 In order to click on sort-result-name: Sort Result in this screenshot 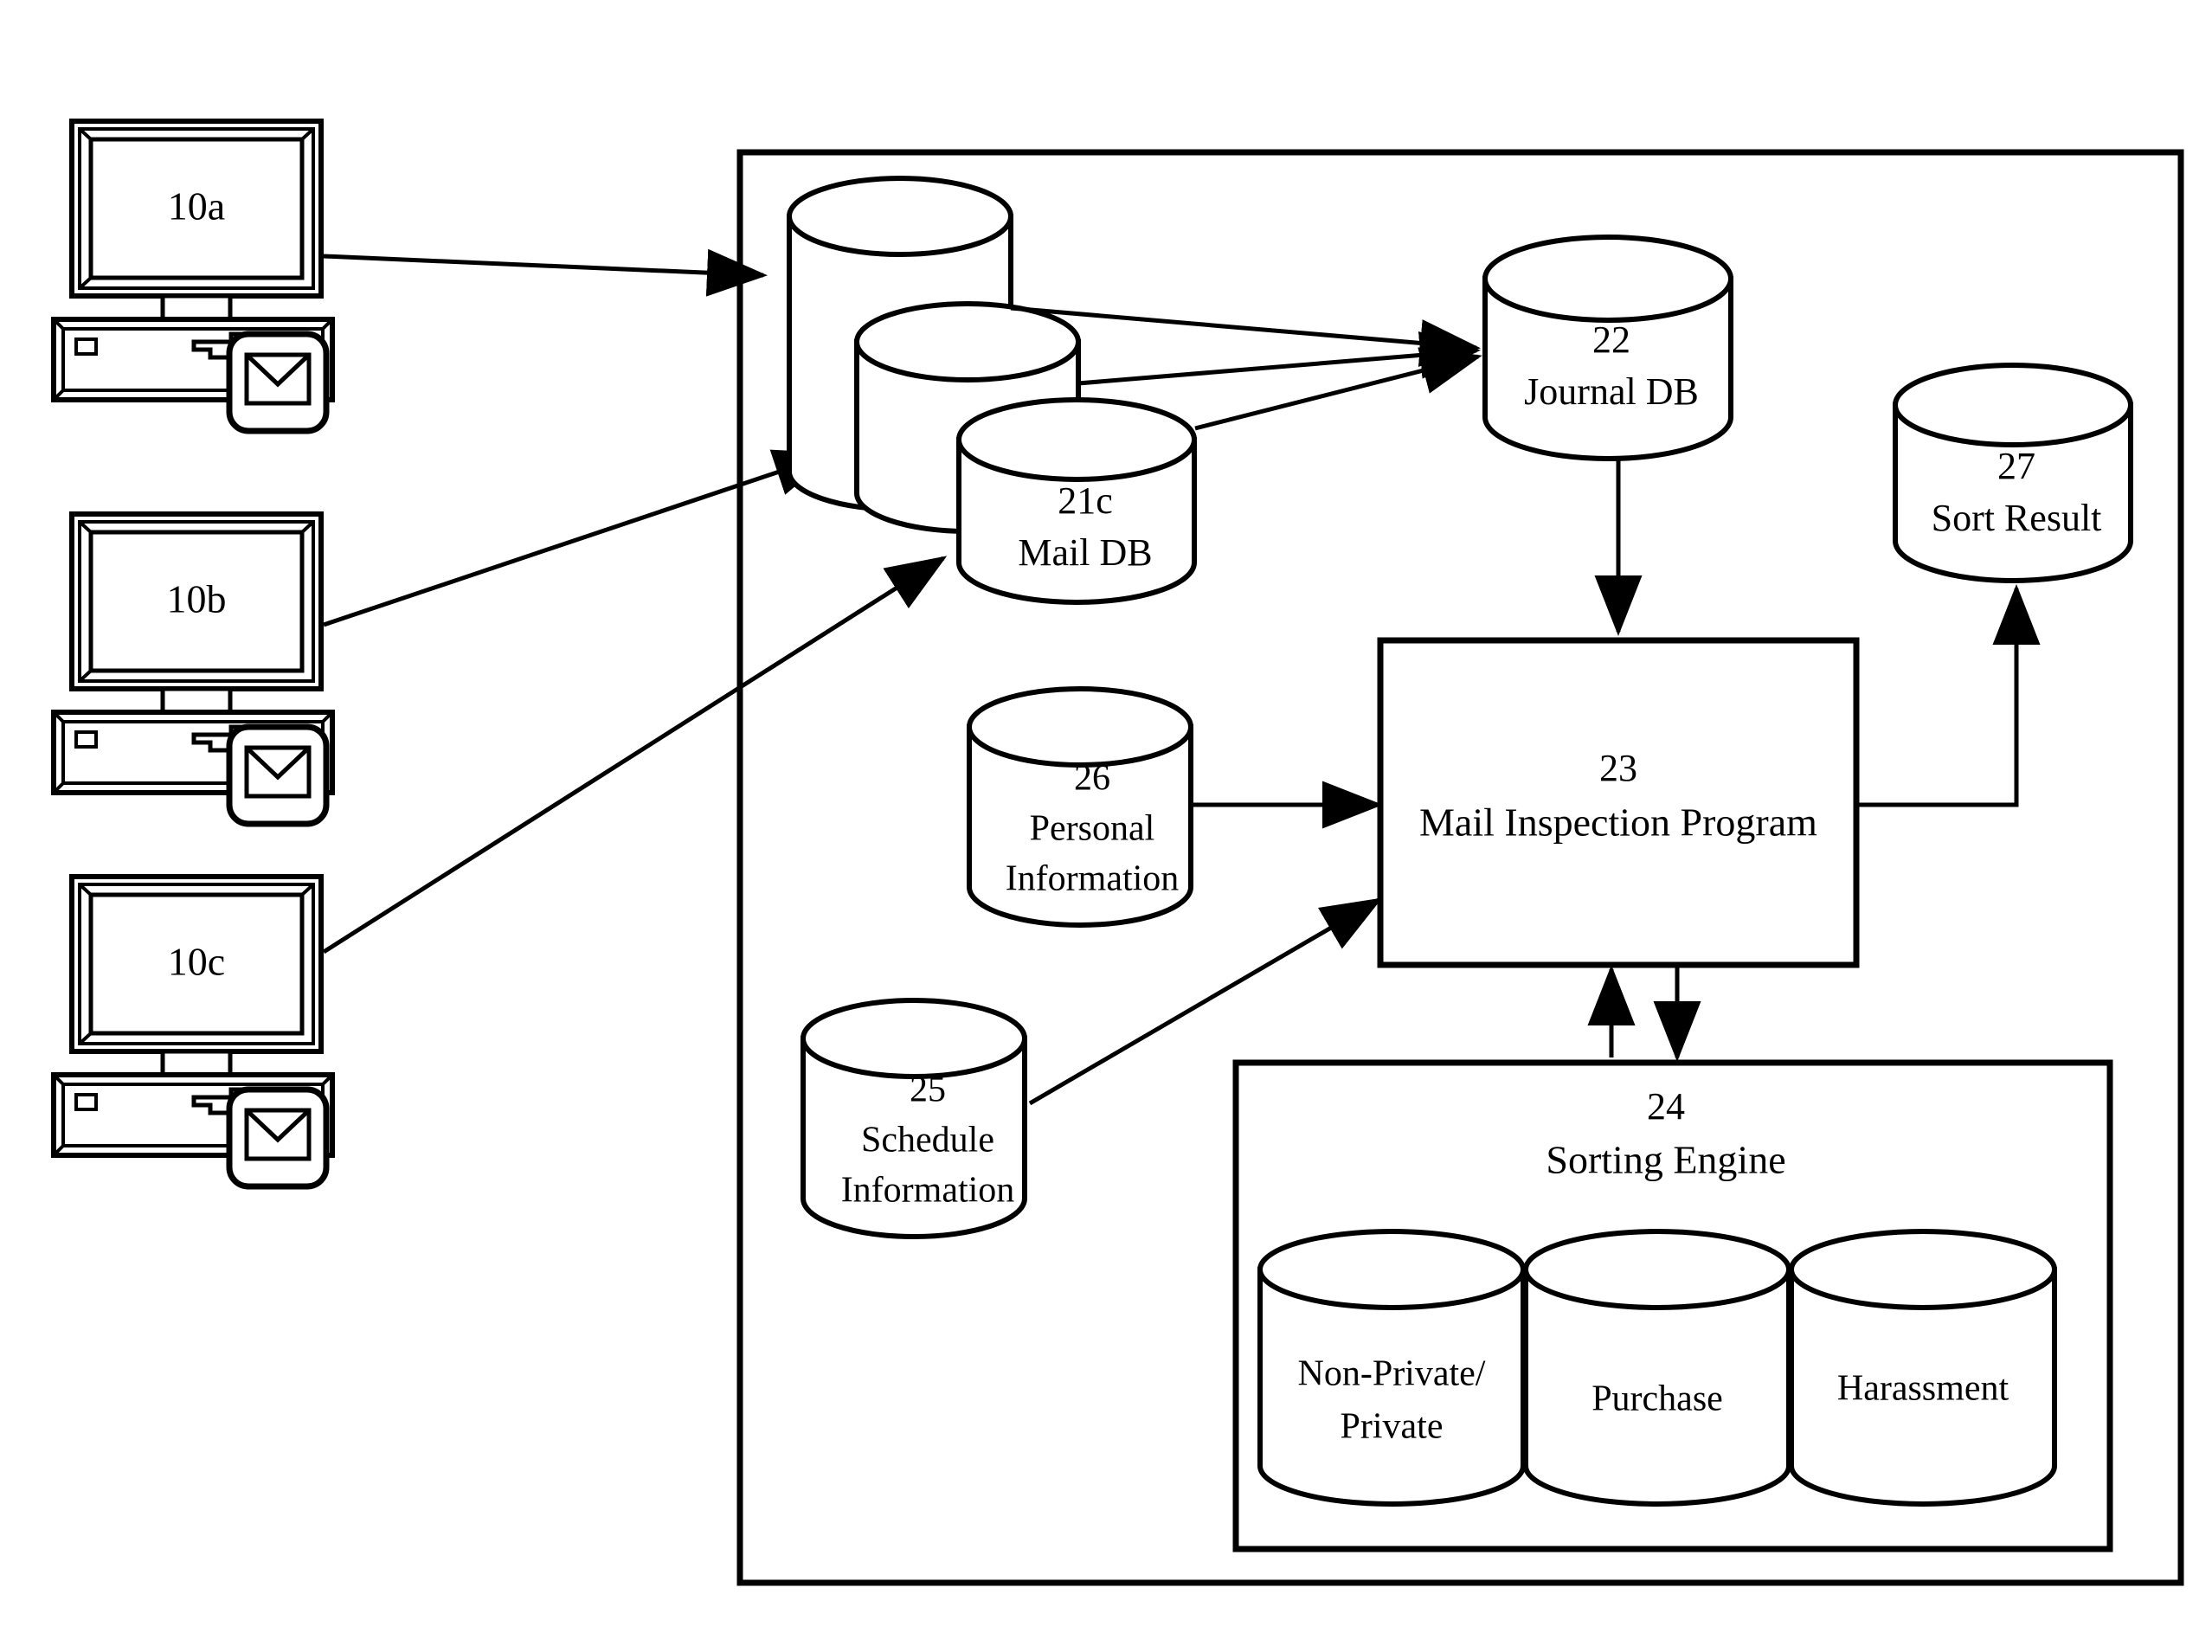, I will do `click(2017, 518)`.